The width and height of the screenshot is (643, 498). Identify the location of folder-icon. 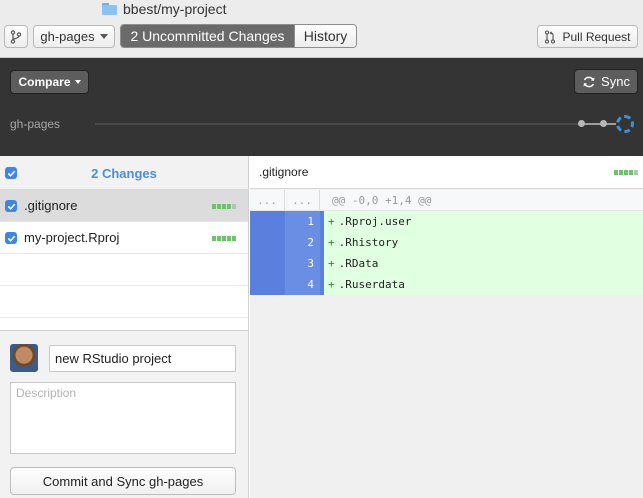
(109, 9).